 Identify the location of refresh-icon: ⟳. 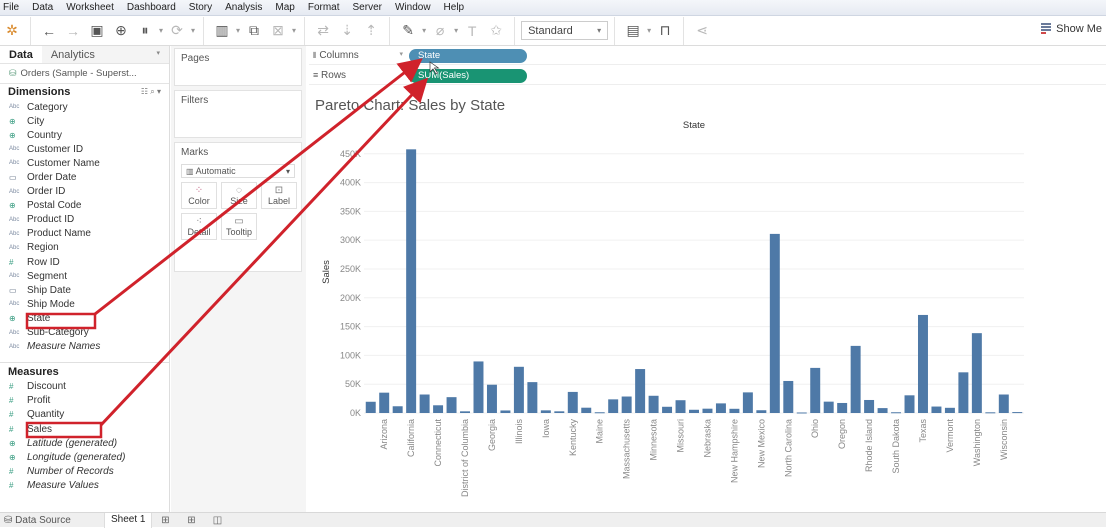
(177, 31).